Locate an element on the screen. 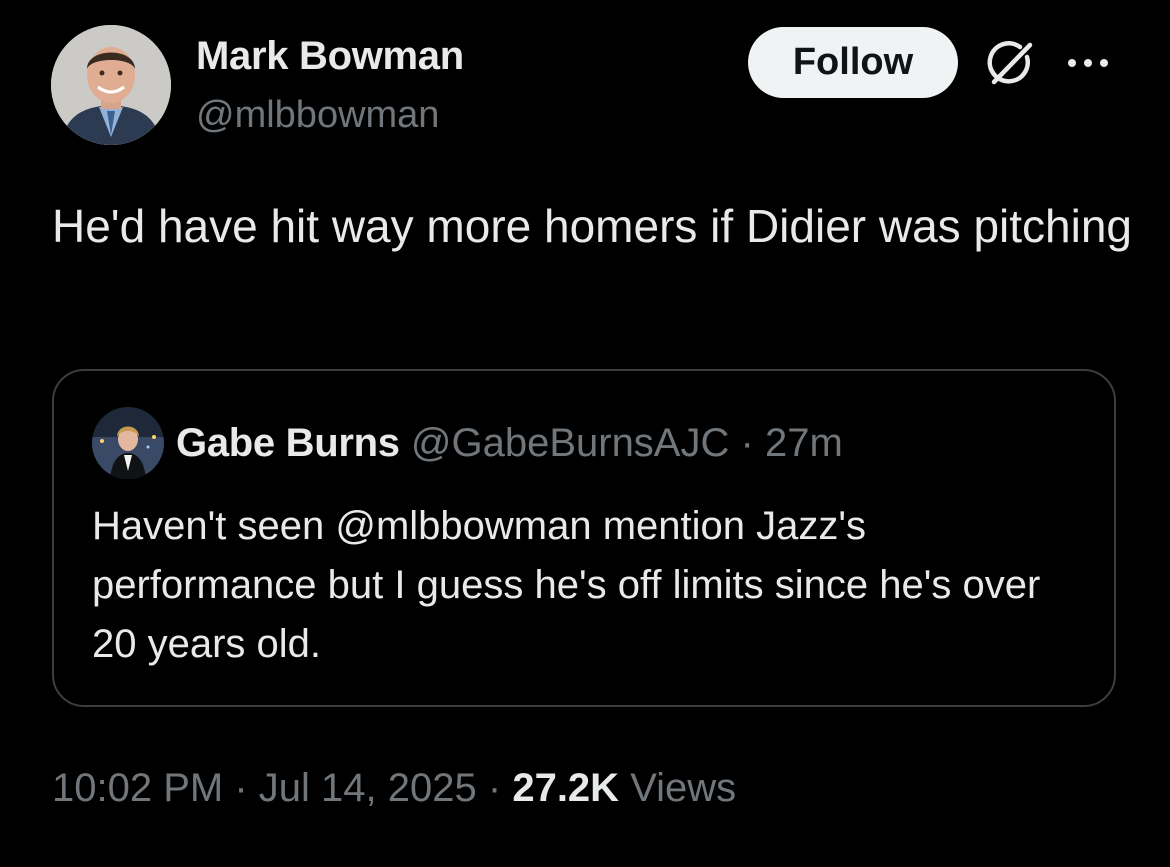  views-count: 27.2K is located at coordinates (565, 788).